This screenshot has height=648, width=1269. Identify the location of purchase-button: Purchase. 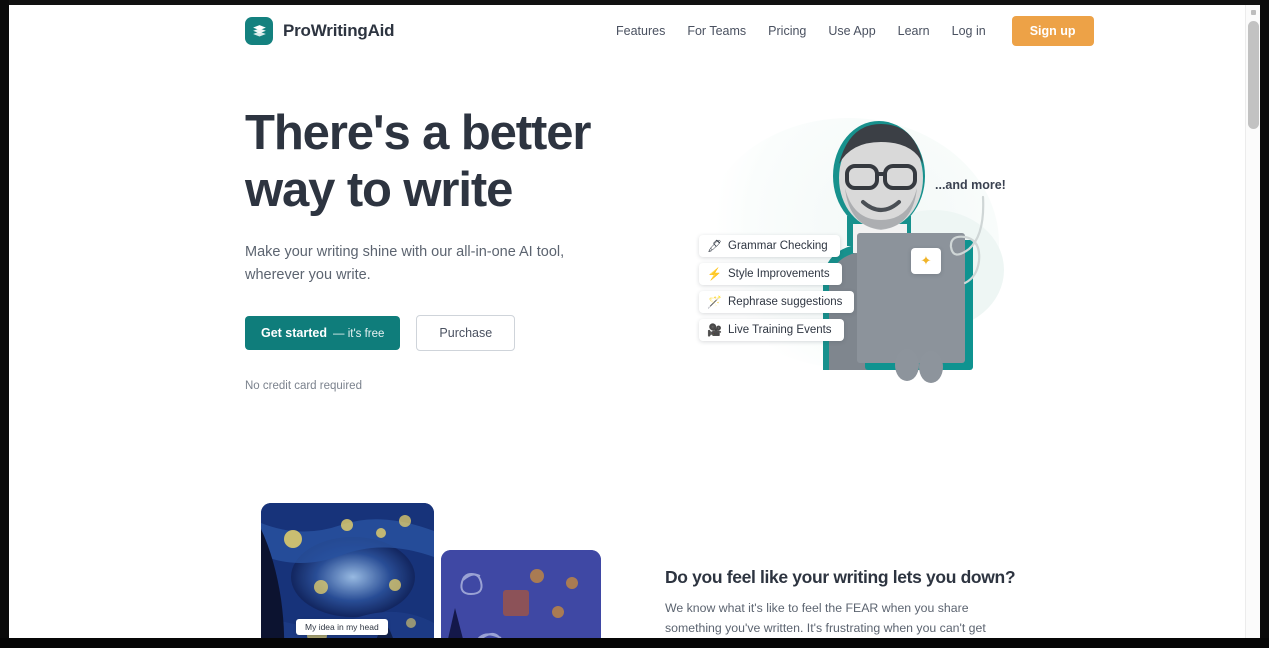
(466, 333).